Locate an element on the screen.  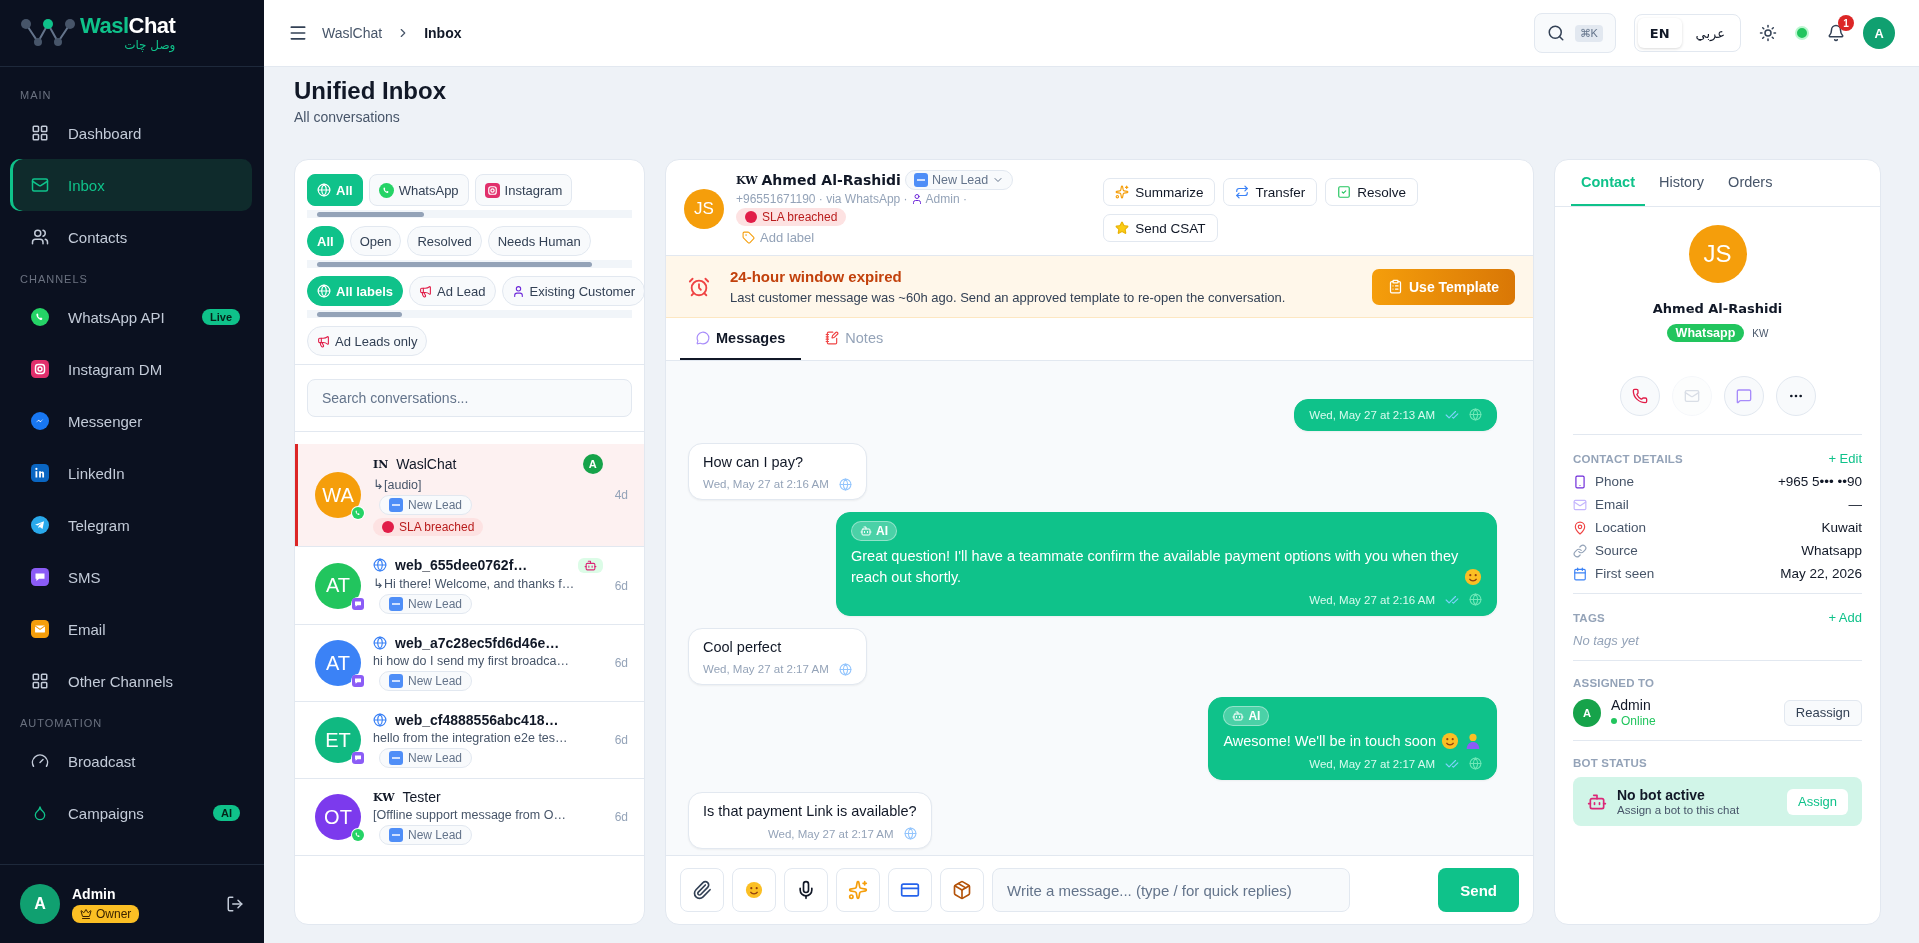
nav-item: SMS is located at coordinates (131, 577).